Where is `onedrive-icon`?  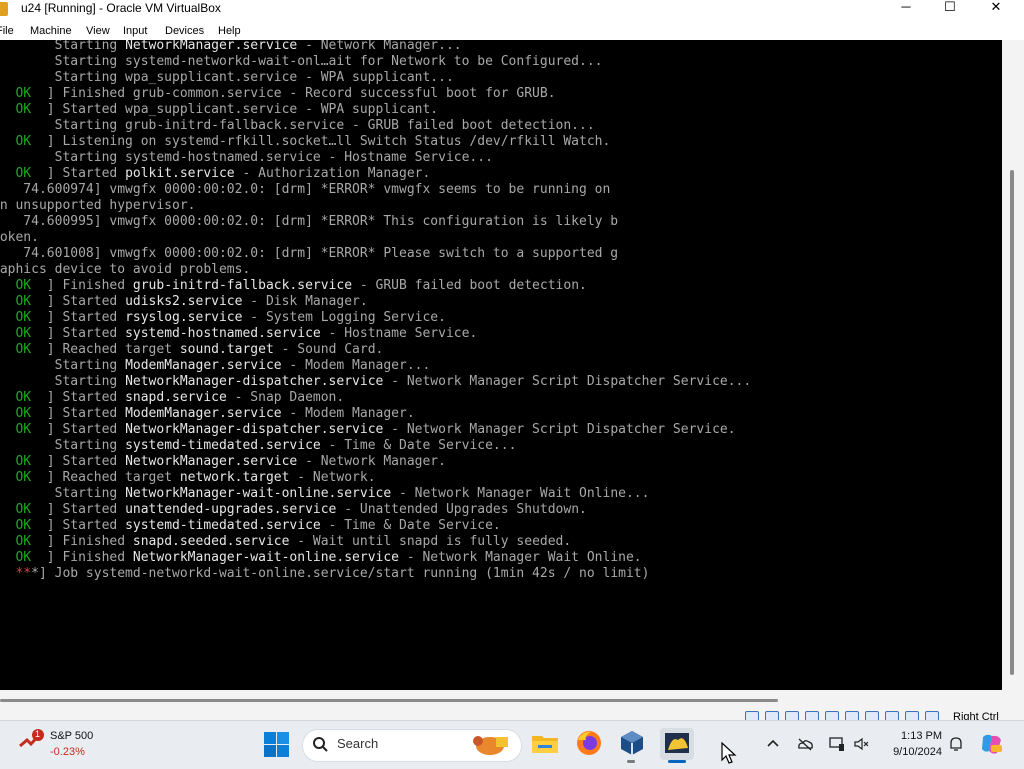 onedrive-icon is located at coordinates (805, 744).